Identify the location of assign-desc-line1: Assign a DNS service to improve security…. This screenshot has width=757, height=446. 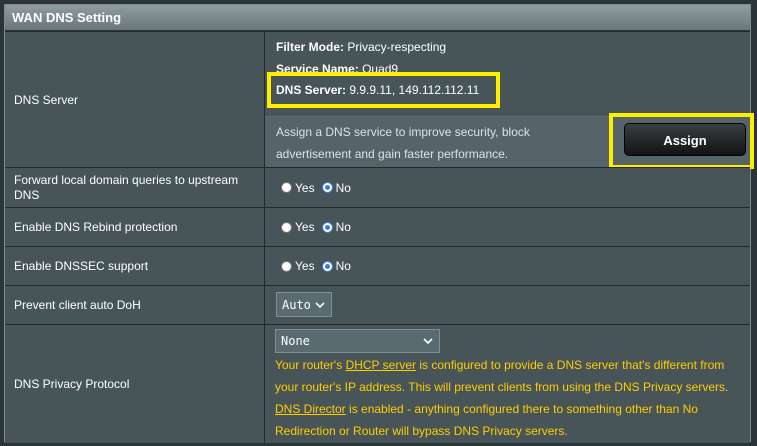
(403, 132).